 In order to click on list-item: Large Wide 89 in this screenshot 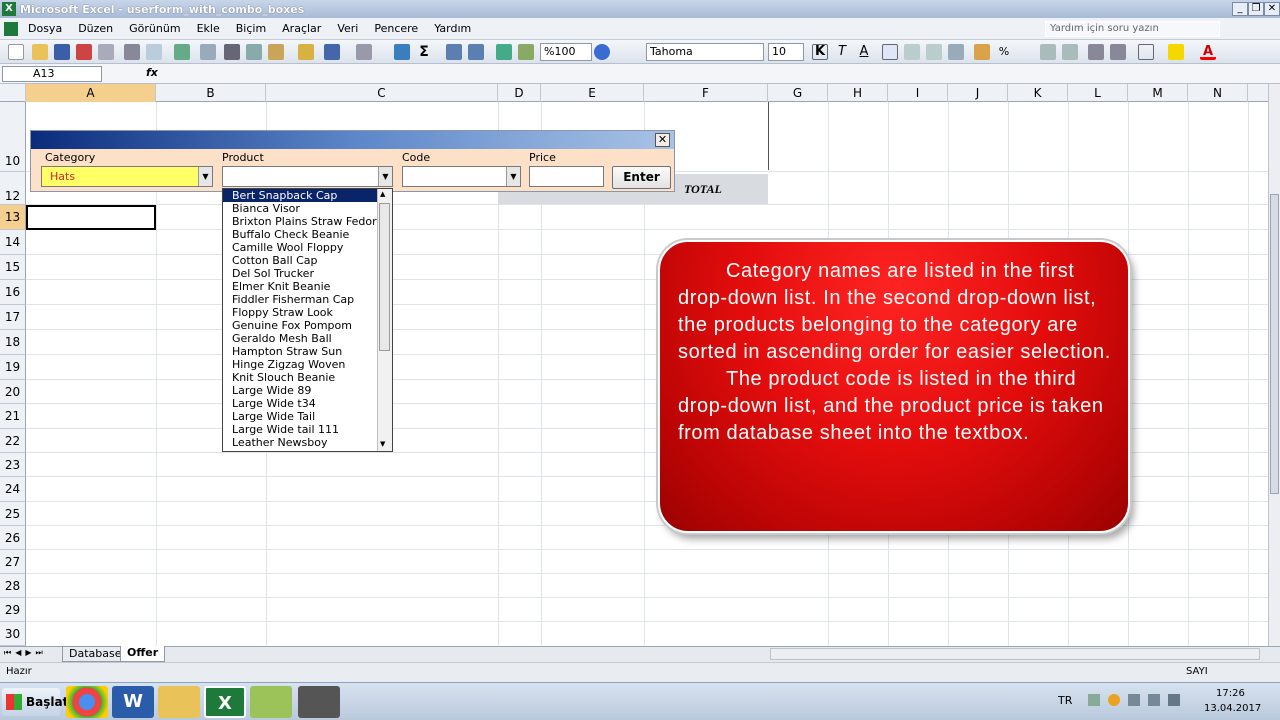, I will do `click(271, 390)`.